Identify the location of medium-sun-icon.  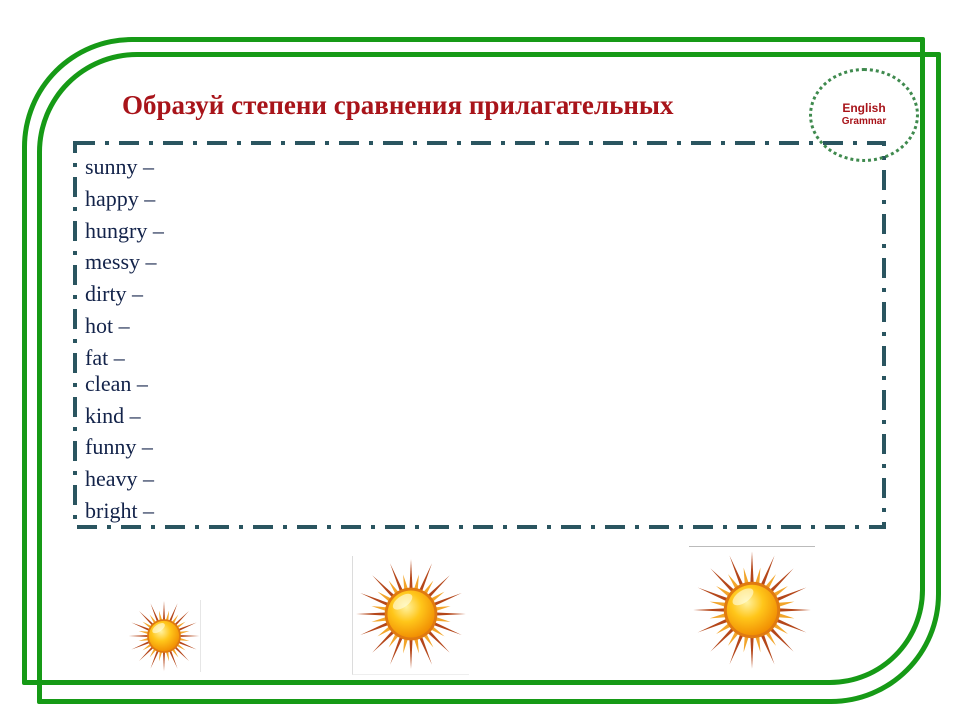
(411, 614).